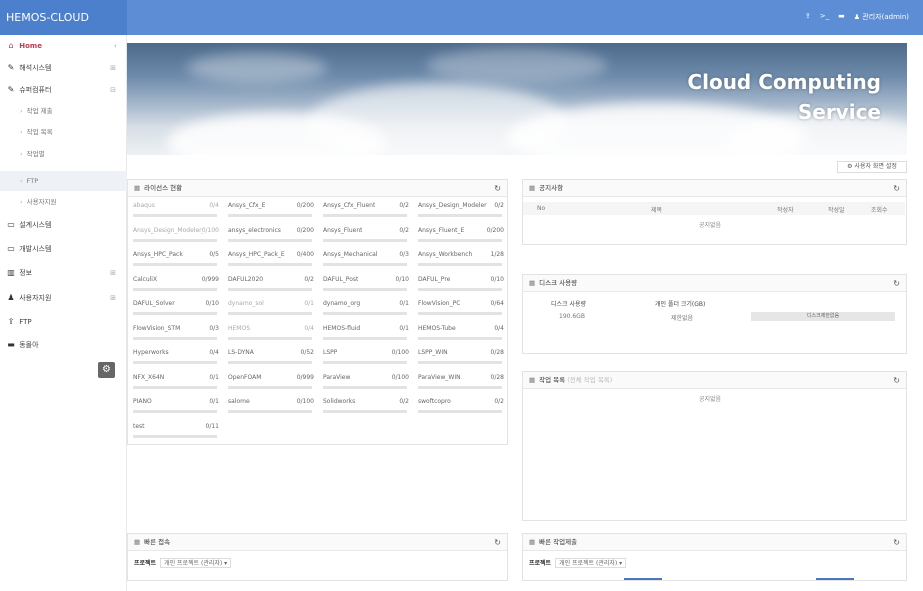 The width and height of the screenshot is (923, 591). I want to click on license-name: Ansys_Design_Modeler_E, so click(168, 230).